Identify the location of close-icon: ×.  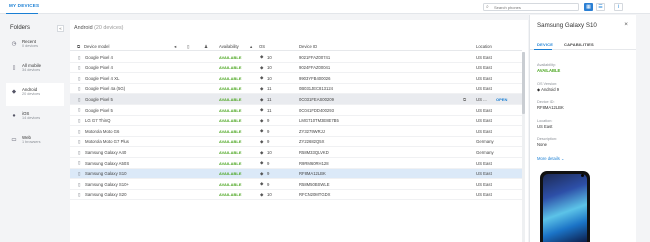
(626, 24).